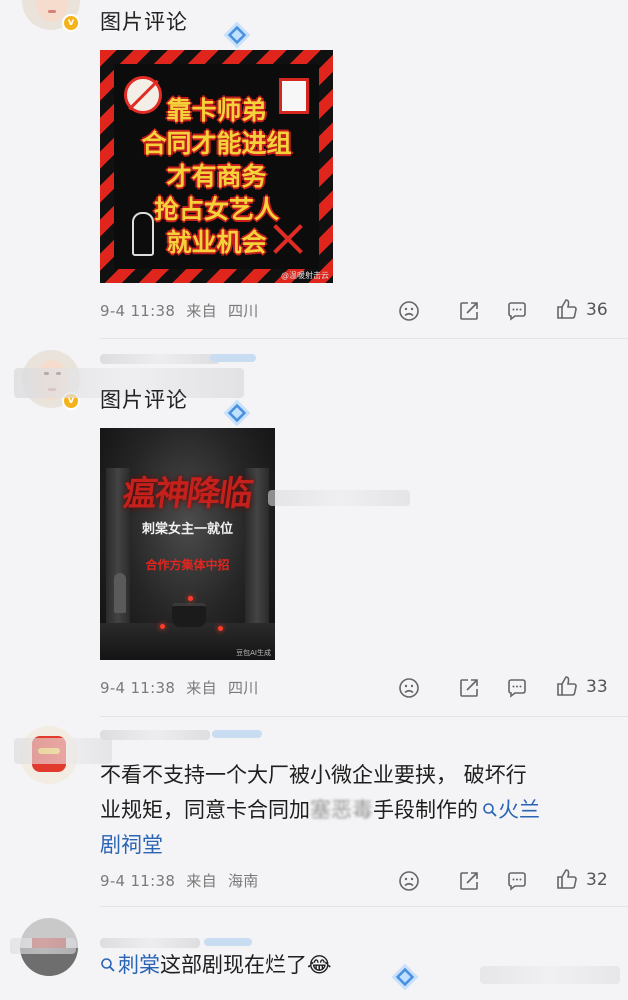 The width and height of the screenshot is (628, 1000). What do you see at coordinates (253, 653) in the screenshot?
I see `image-watermark: 豆包AI生成` at bounding box center [253, 653].